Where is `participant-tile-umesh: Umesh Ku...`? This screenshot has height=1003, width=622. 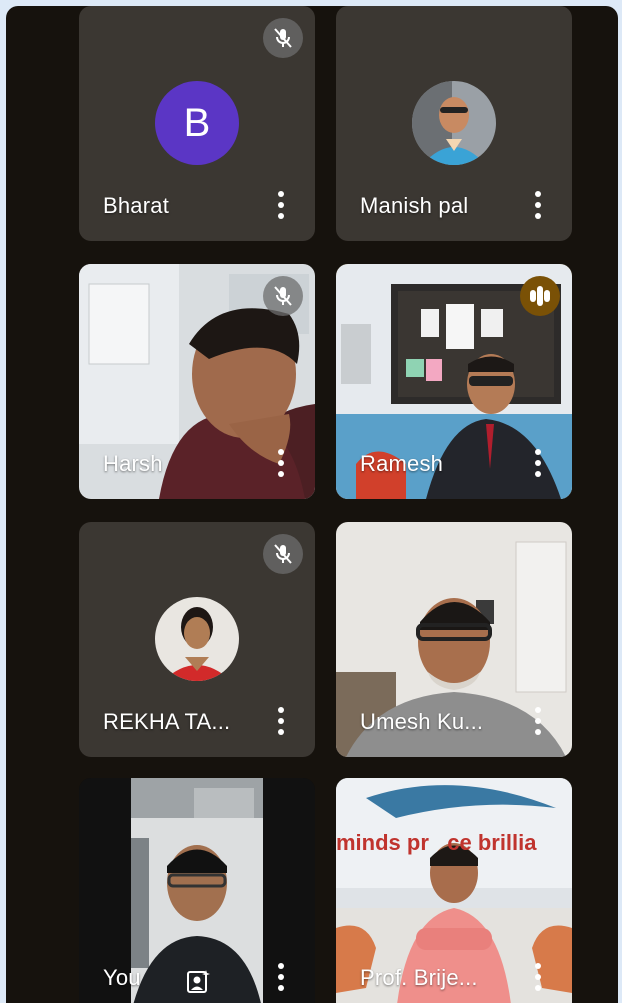 participant-tile-umesh: Umesh Ku... is located at coordinates (454, 639).